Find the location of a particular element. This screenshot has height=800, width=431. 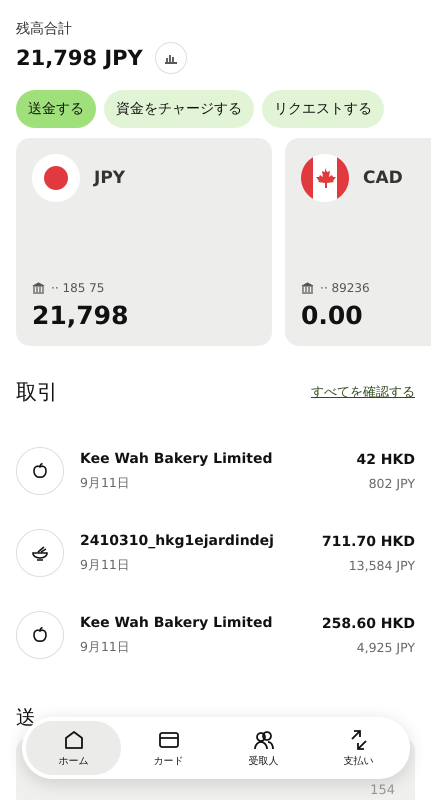

transaction-amount: 42 HKD is located at coordinates (385, 460).